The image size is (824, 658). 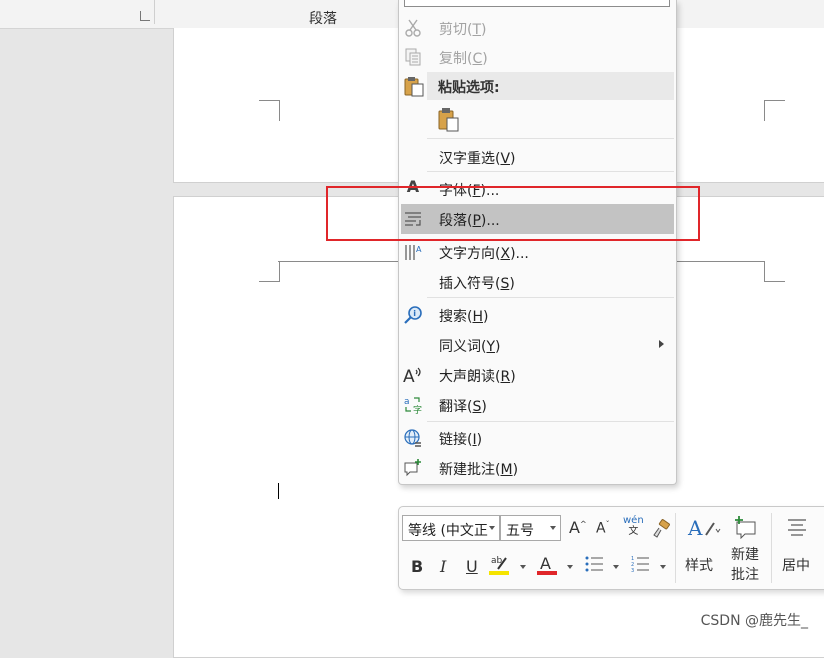 What do you see at coordinates (661, 529) in the screenshot?
I see `format-painter-icon` at bounding box center [661, 529].